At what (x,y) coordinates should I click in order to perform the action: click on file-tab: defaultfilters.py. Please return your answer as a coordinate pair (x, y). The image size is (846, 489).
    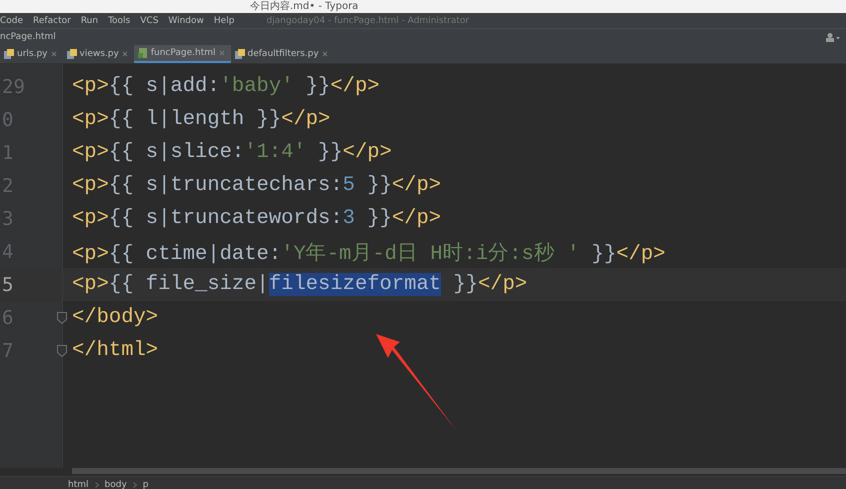
    Looking at the image, I should click on (282, 54).